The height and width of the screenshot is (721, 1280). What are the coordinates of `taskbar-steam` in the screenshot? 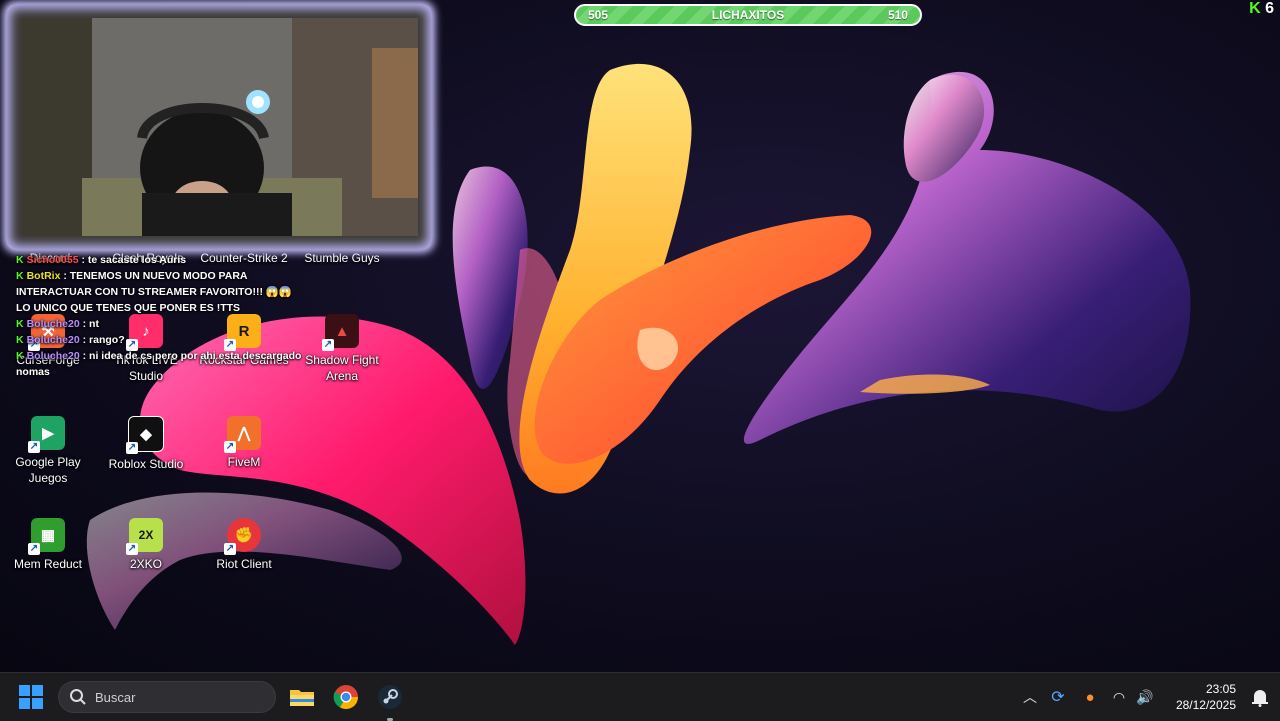 It's located at (390, 702).